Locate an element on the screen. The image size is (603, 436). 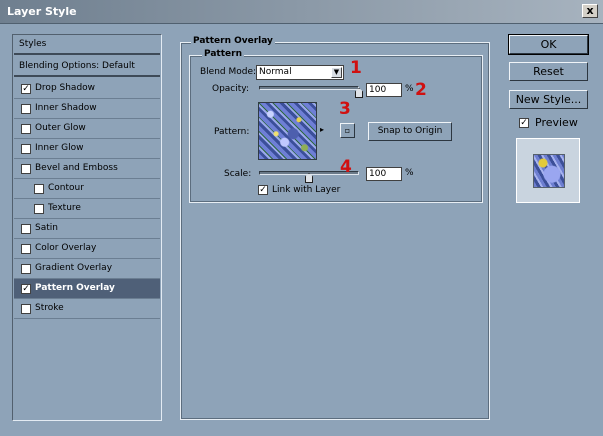
preview-image is located at coordinates (549, 171).